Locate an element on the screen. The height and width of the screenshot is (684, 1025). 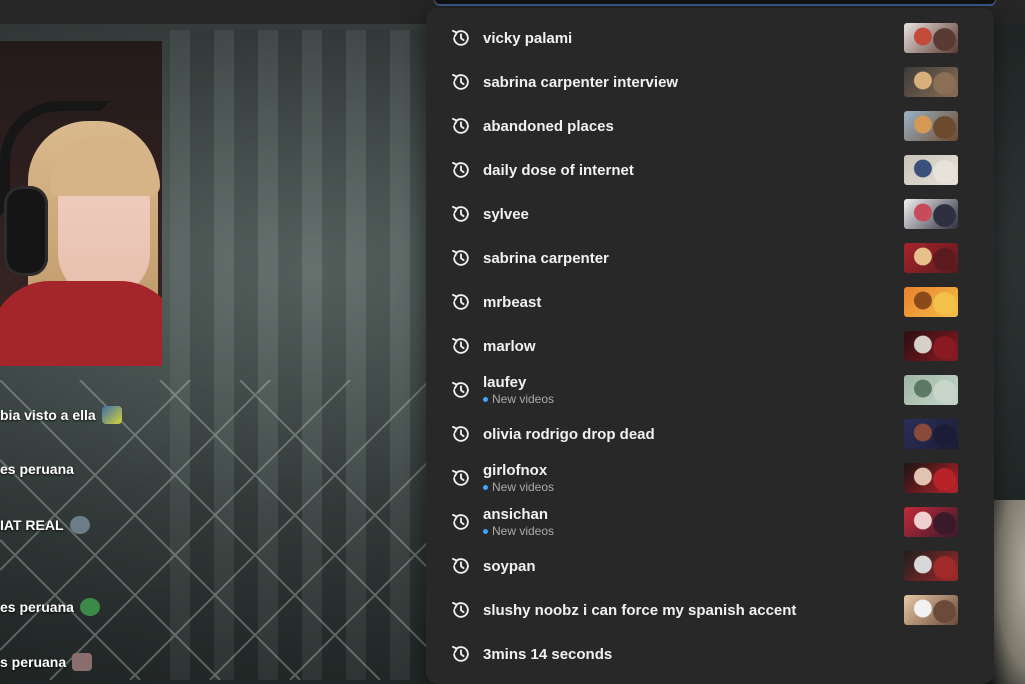
streamer-webcam is located at coordinates (81, 203).